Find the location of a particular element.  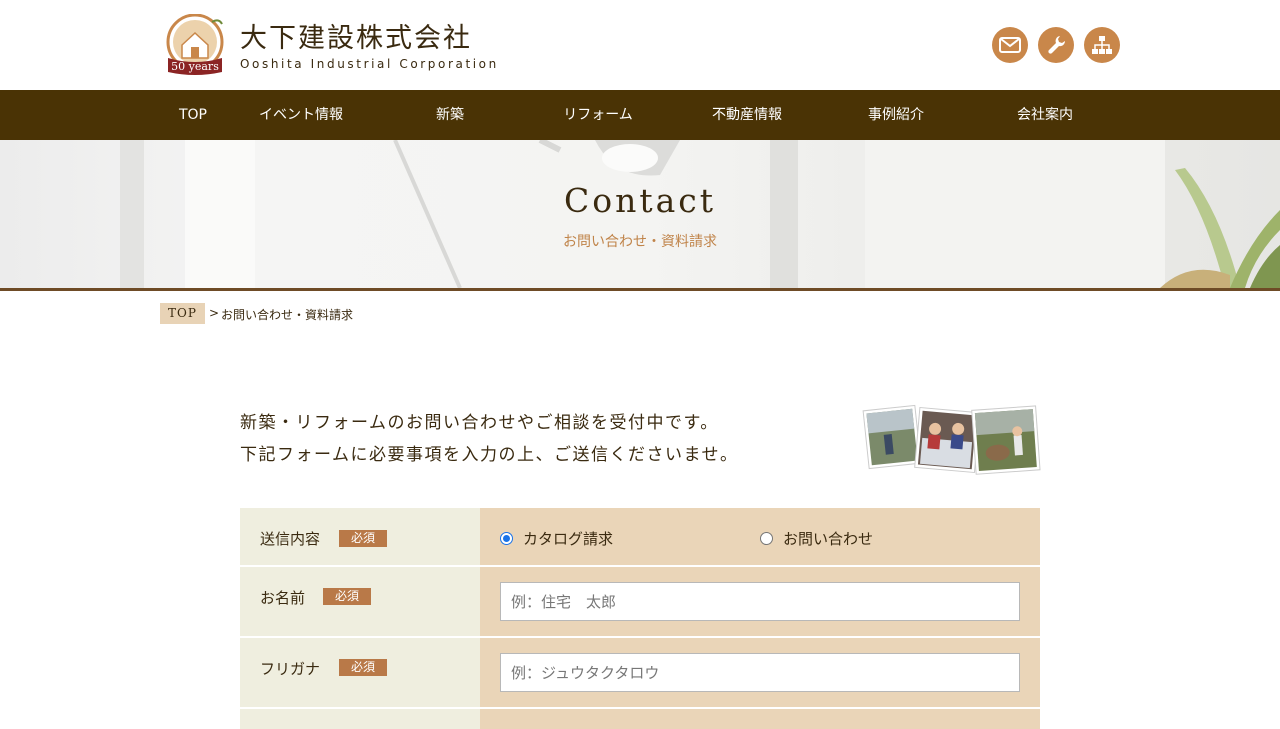

main-nav: TOP イベント情報 新築 リフォーム 不動産情報 事例紹介 会社案内 is located at coordinates (640, 115).